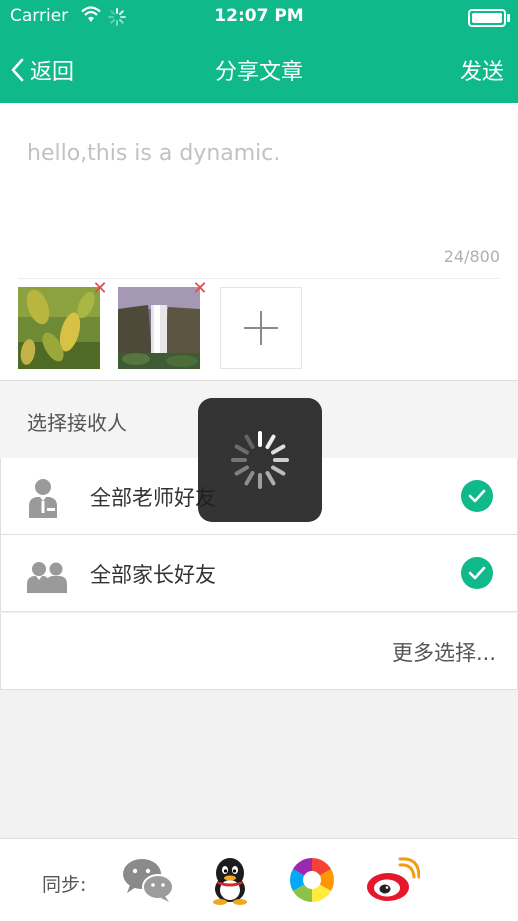 This screenshot has width=518, height=921. I want to click on loading-spinner-icon, so click(260, 460).